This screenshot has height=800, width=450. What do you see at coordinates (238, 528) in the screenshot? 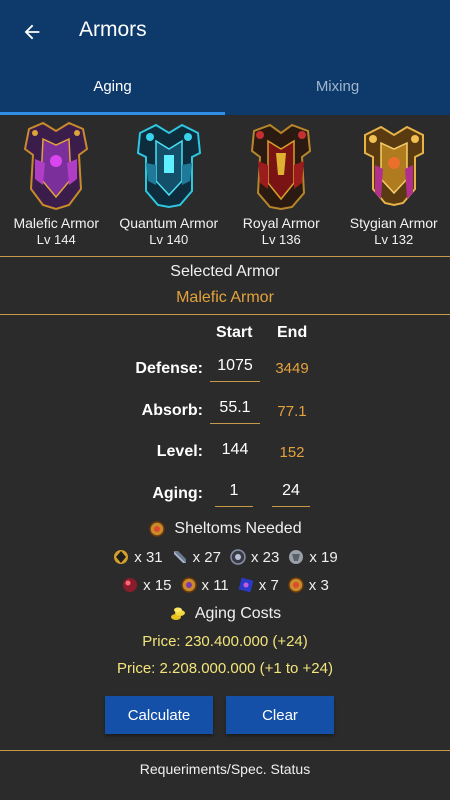
I see `sheltoms-title: Sheltoms Needed` at bounding box center [238, 528].